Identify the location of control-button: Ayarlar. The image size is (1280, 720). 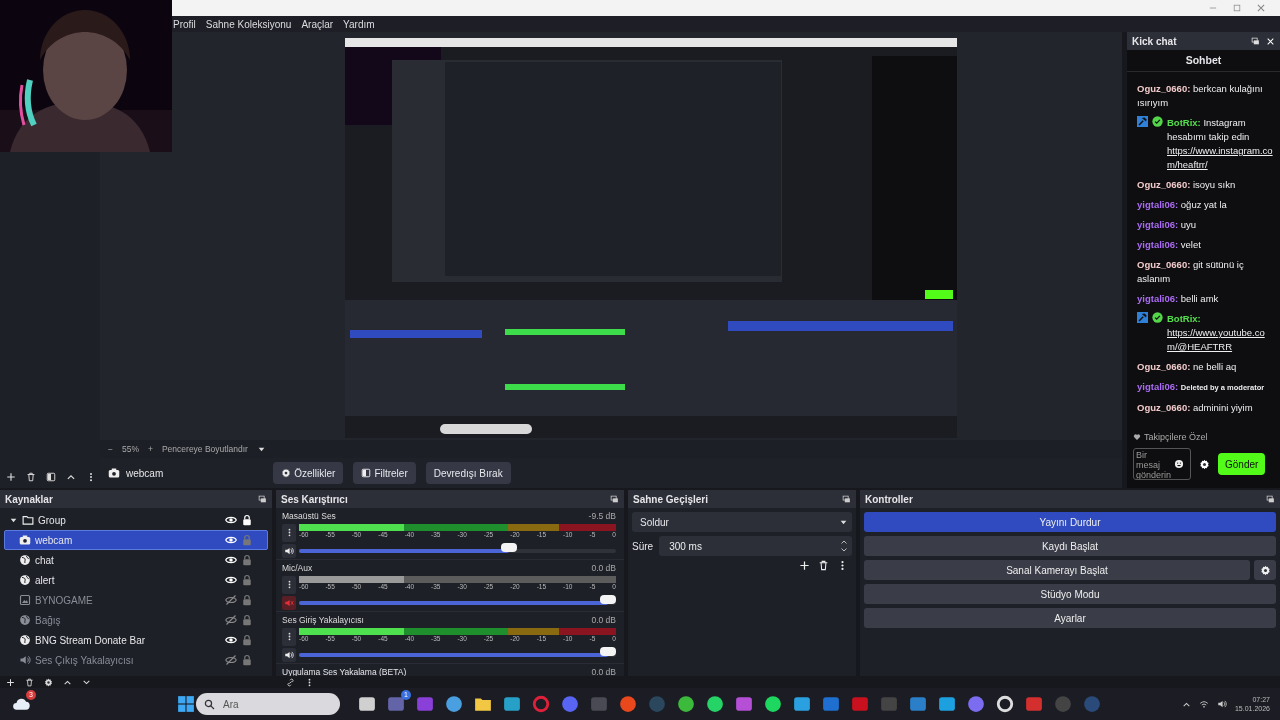
(1070, 618).